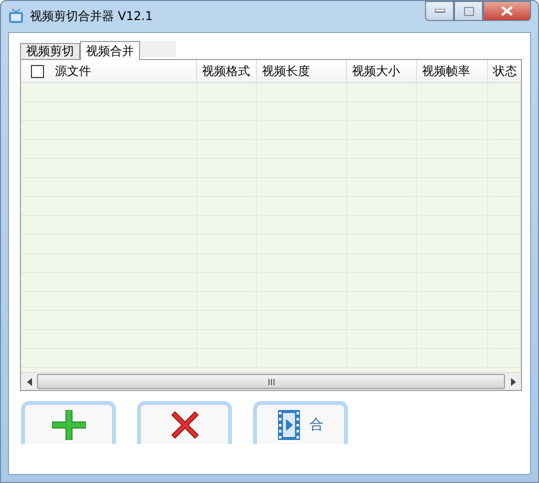 This screenshot has width=539, height=483. I want to click on window-title: 视频剪切合并器 V12.1, so click(91, 16).